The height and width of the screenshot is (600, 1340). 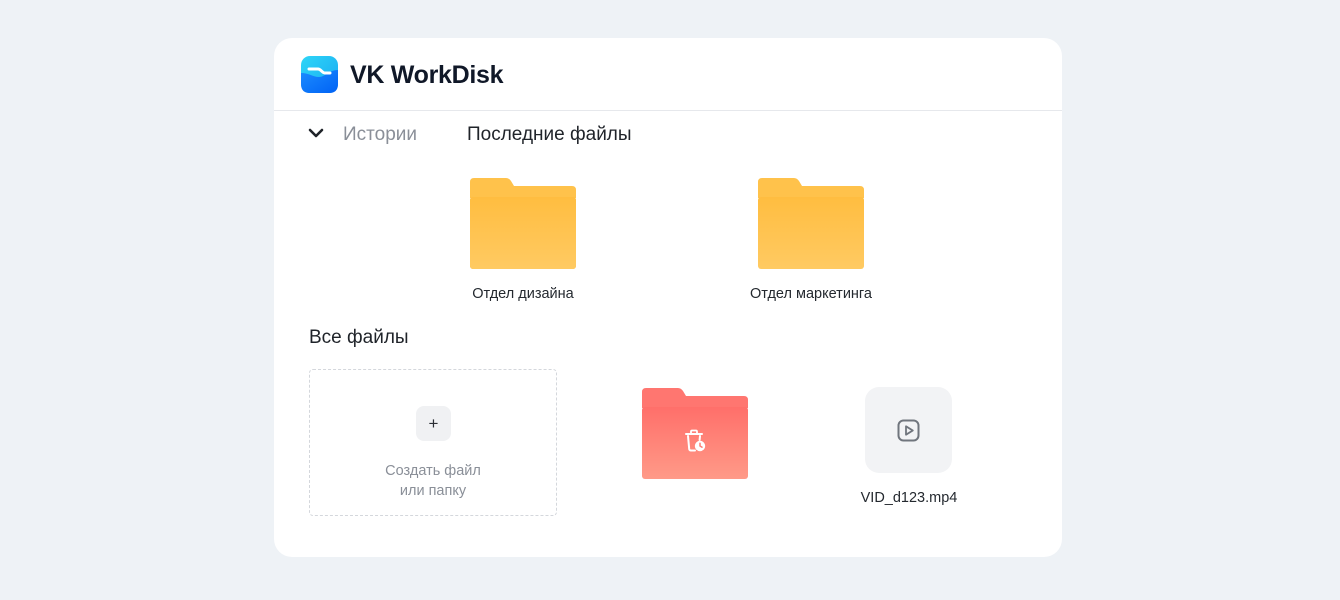 What do you see at coordinates (359, 337) in the screenshot?
I see `section-title-all-files: Все файлы` at bounding box center [359, 337].